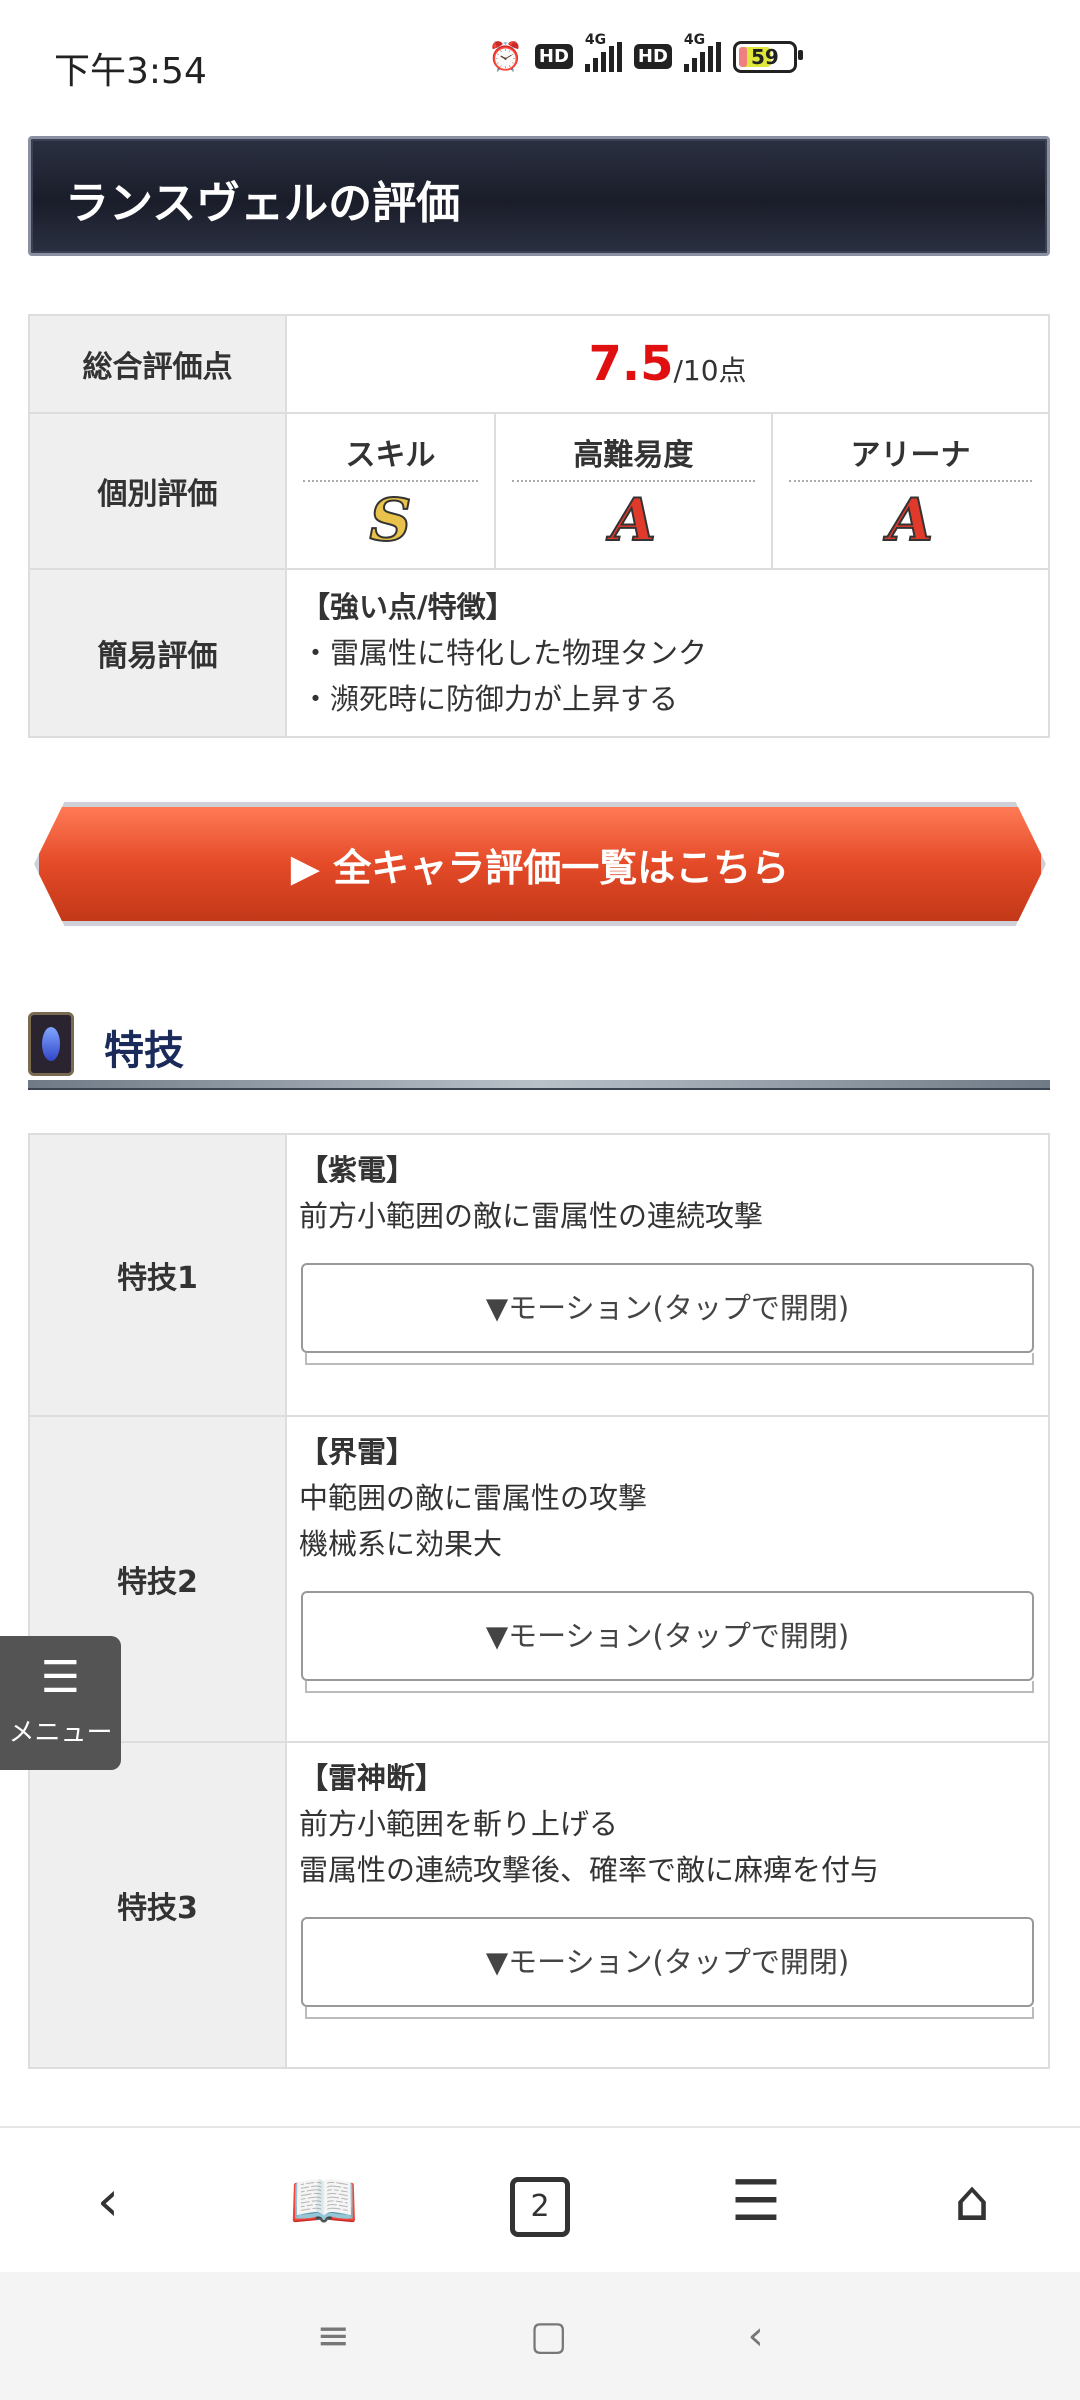  I want to click on skill-name: 【雷神断】, so click(372, 1778).